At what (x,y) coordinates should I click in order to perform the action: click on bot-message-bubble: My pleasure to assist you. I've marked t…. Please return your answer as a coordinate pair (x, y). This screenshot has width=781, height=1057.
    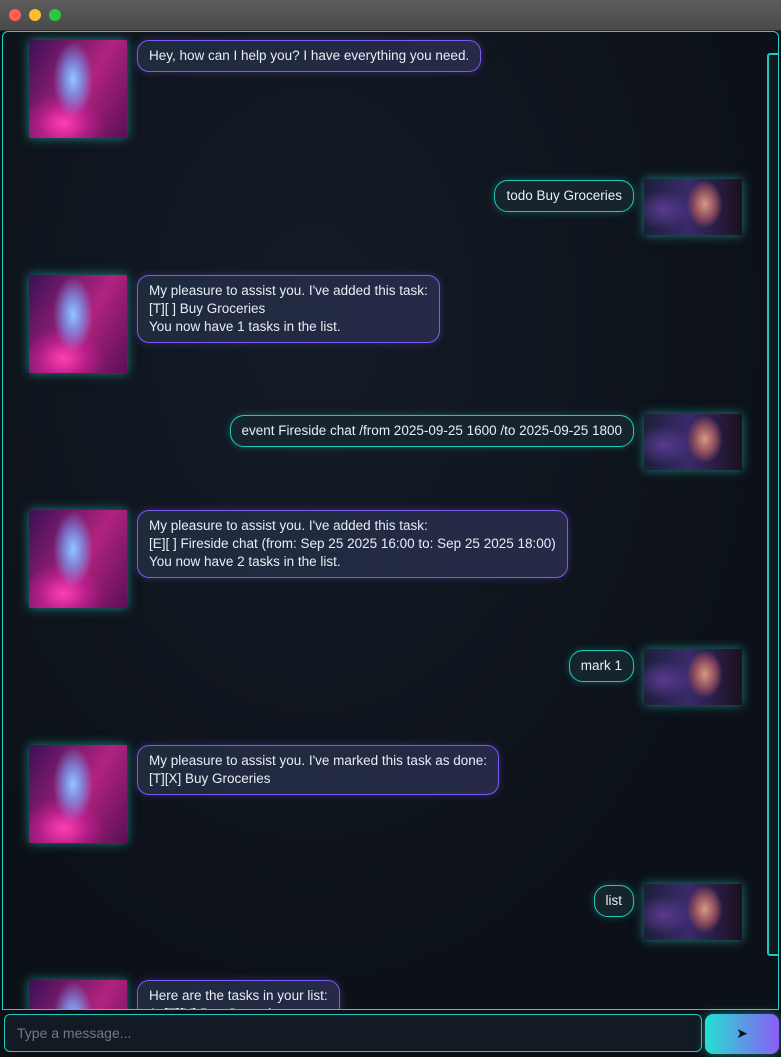
    Looking at the image, I should click on (318, 770).